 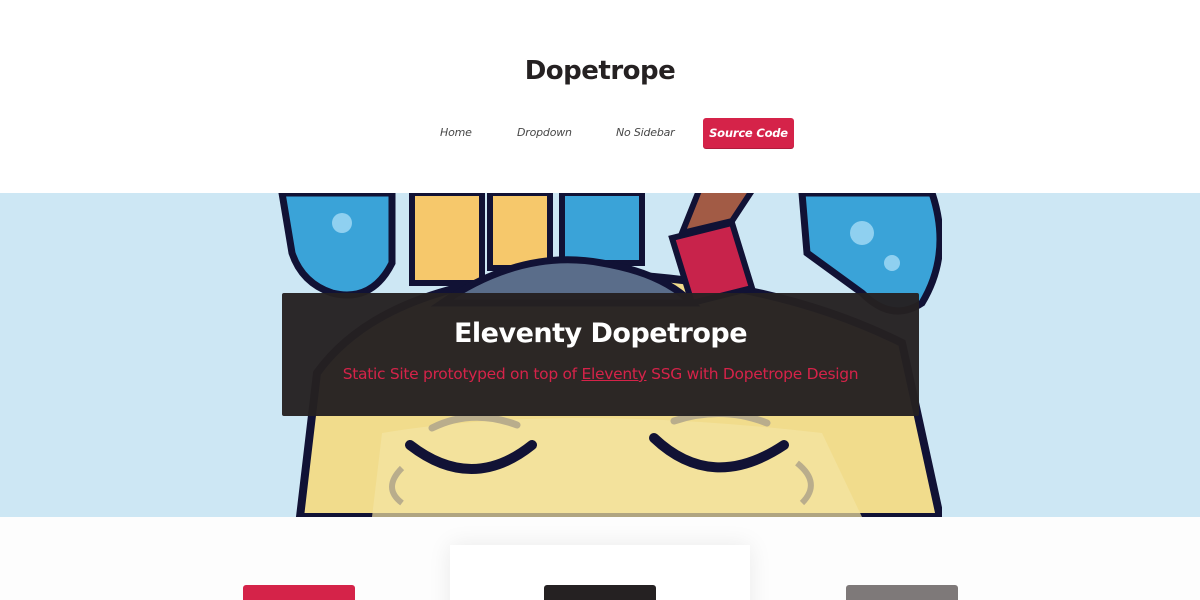 What do you see at coordinates (613, 374) in the screenshot?
I see `eleventy-link: Eleventy` at bounding box center [613, 374].